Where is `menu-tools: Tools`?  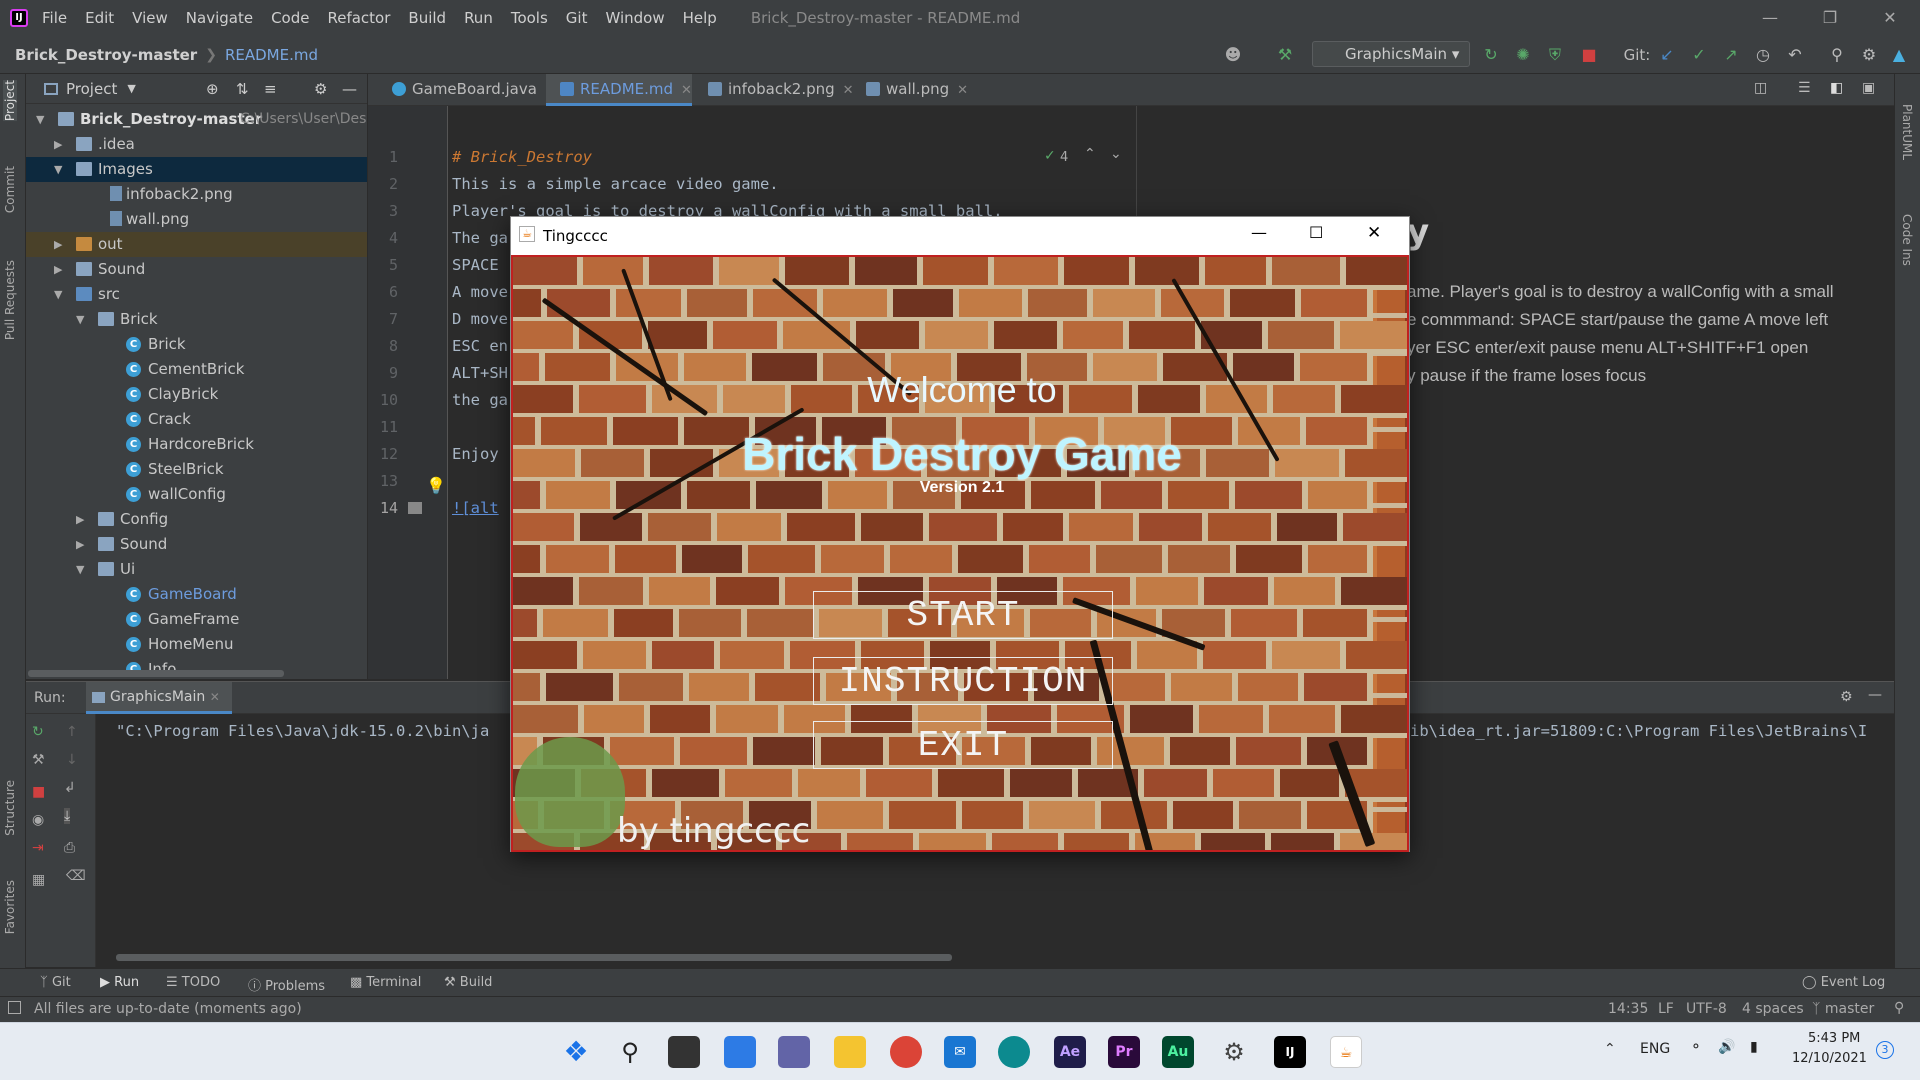
menu-tools: Tools is located at coordinates (529, 18).